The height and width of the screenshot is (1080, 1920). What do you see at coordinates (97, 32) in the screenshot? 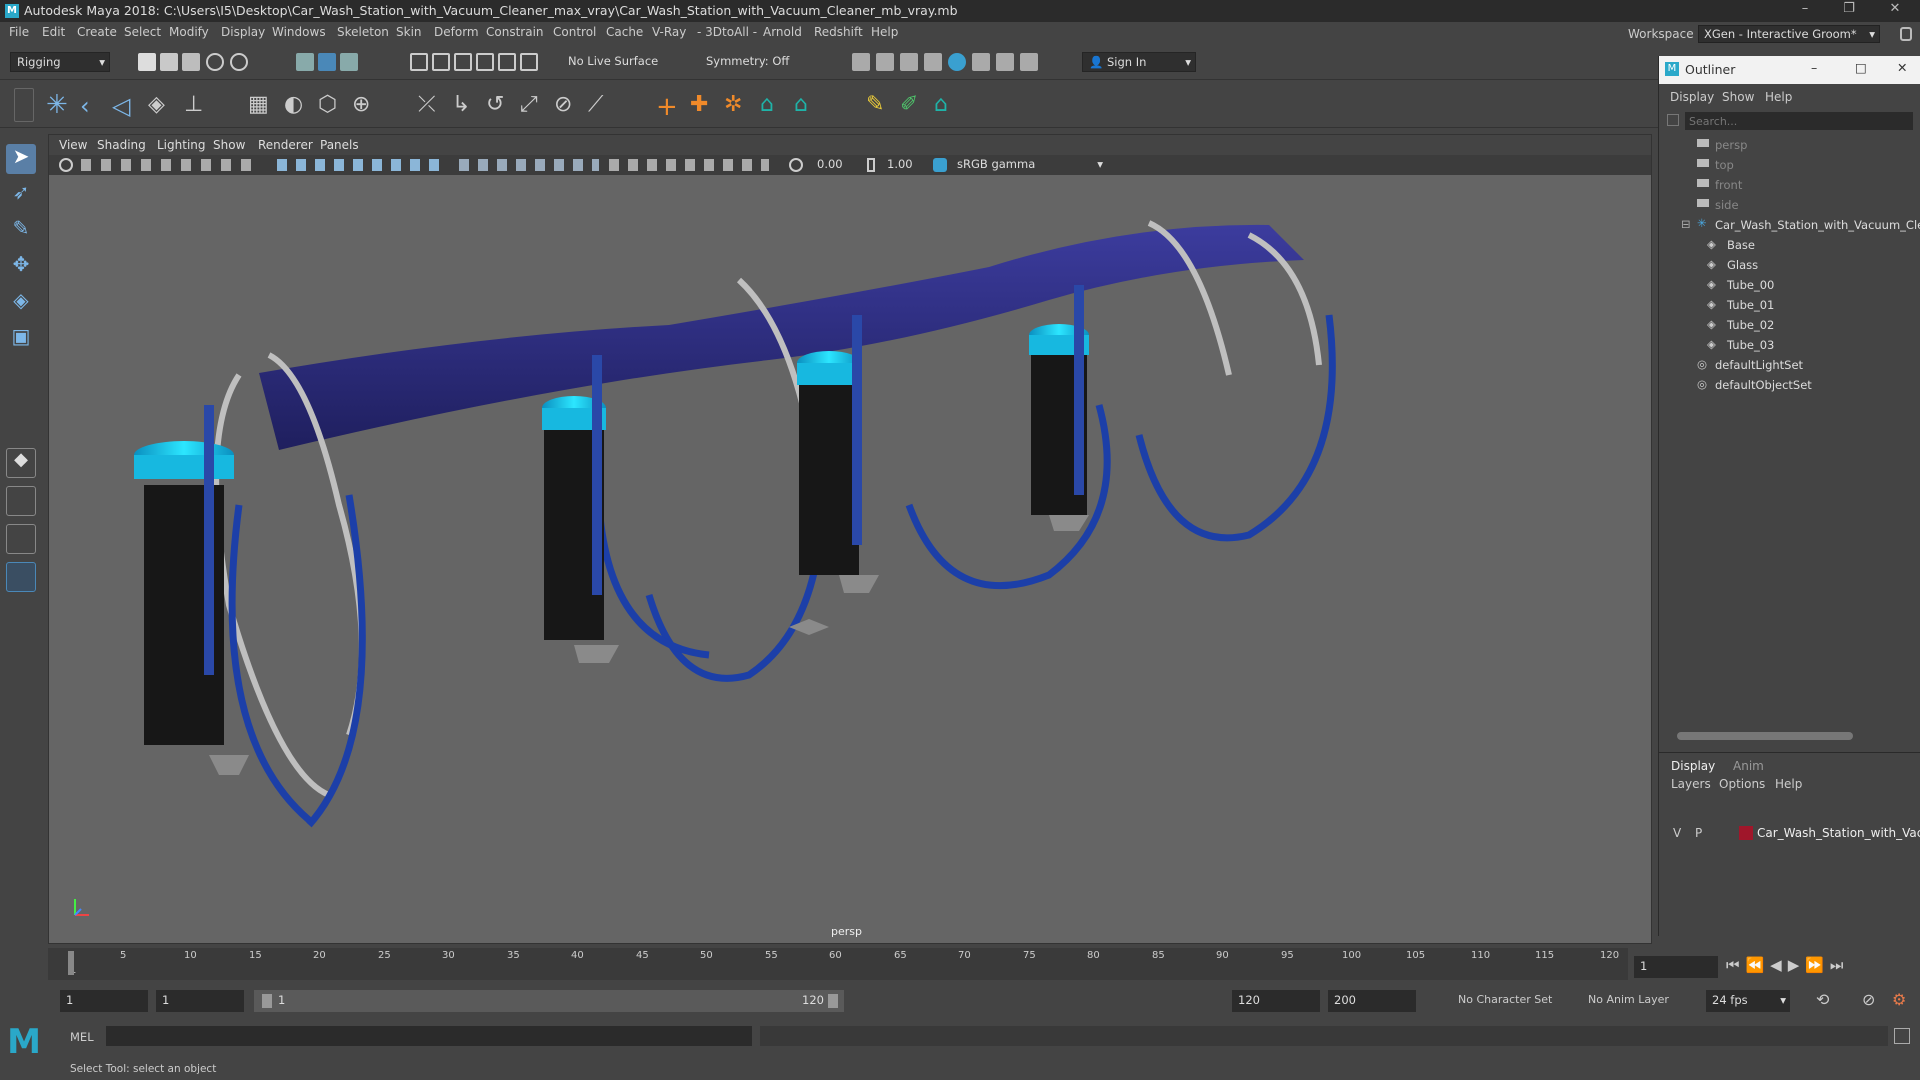
I see `menu-create: Create` at bounding box center [97, 32].